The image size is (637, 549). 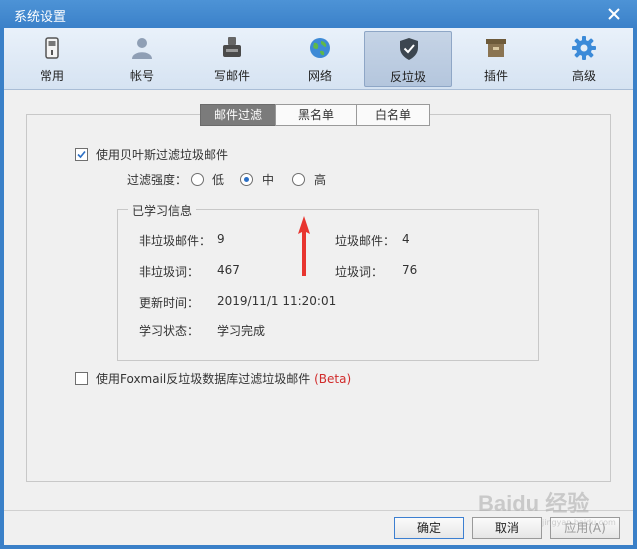 I want to click on window-title: 系统设置, so click(x=40, y=17).